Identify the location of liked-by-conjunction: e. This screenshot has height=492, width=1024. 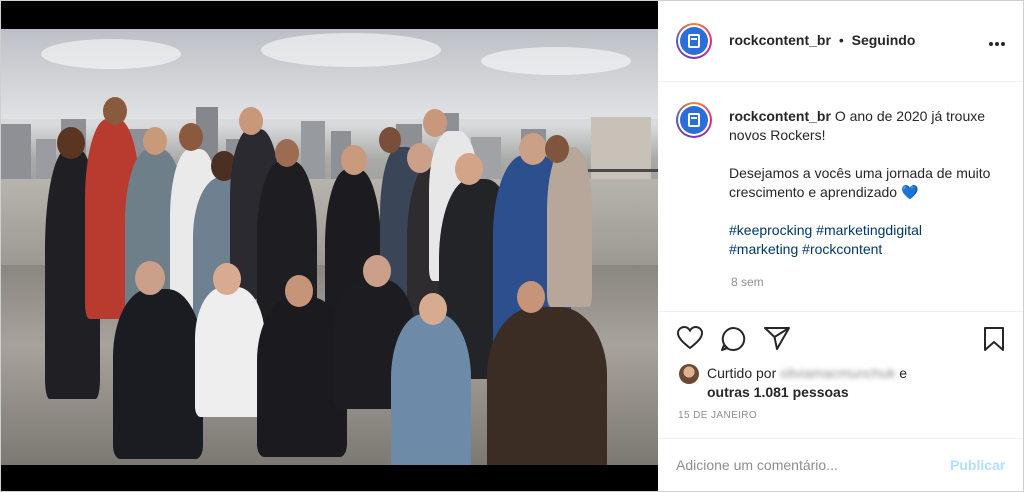
(903, 373).